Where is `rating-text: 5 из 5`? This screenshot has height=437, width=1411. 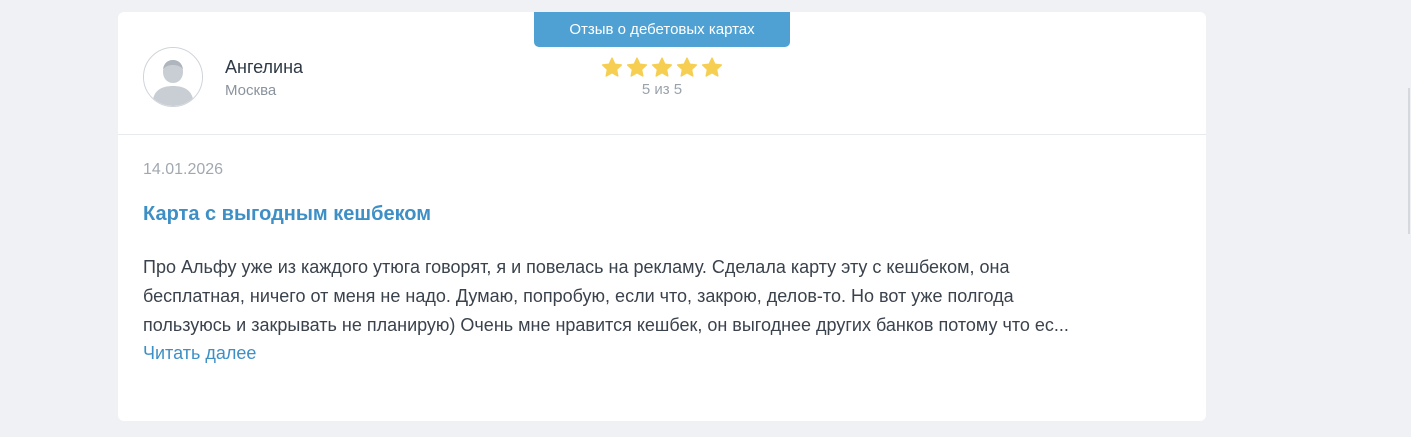
rating-text: 5 из 5 is located at coordinates (662, 89).